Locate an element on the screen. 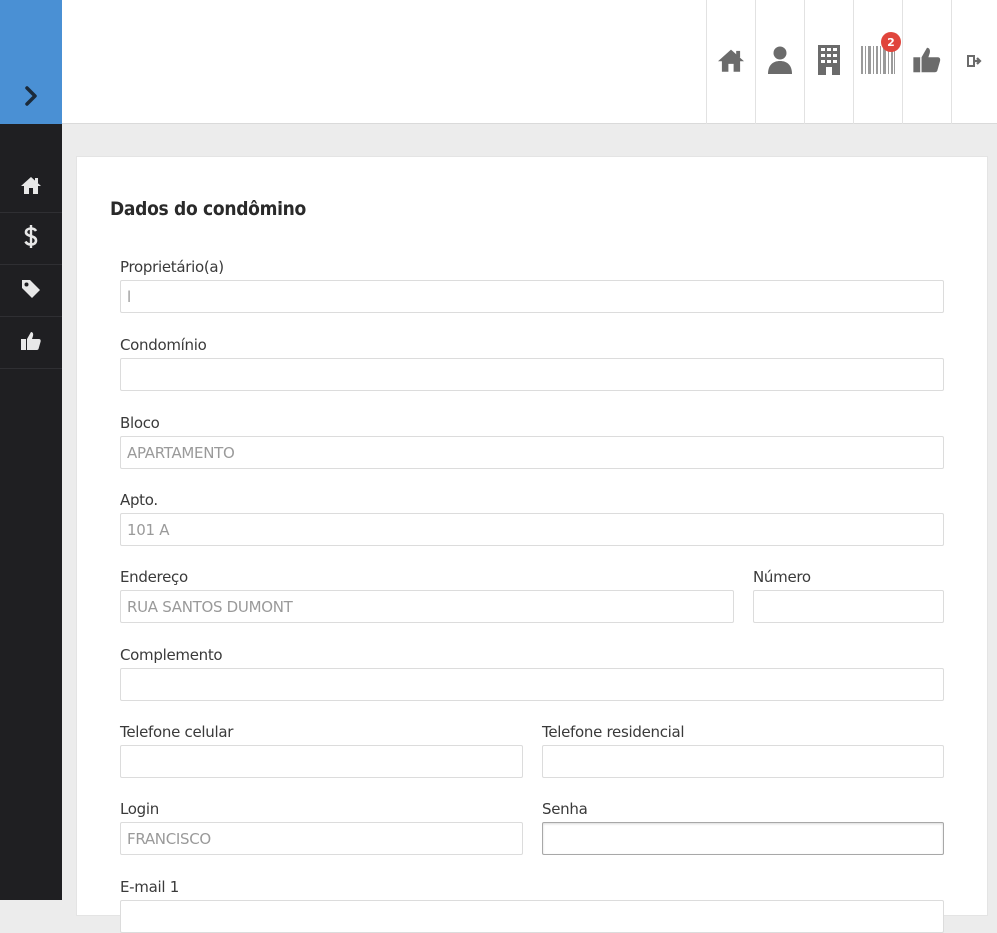  sidebar-item-likes is located at coordinates (31, 343).